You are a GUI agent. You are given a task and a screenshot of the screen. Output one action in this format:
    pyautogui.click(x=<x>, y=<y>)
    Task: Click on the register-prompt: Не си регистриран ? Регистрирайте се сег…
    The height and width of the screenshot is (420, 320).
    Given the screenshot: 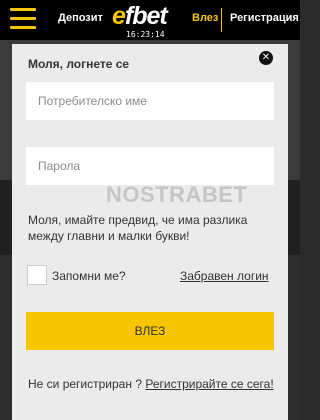 What is the action you would take?
    pyautogui.click(x=153, y=384)
    